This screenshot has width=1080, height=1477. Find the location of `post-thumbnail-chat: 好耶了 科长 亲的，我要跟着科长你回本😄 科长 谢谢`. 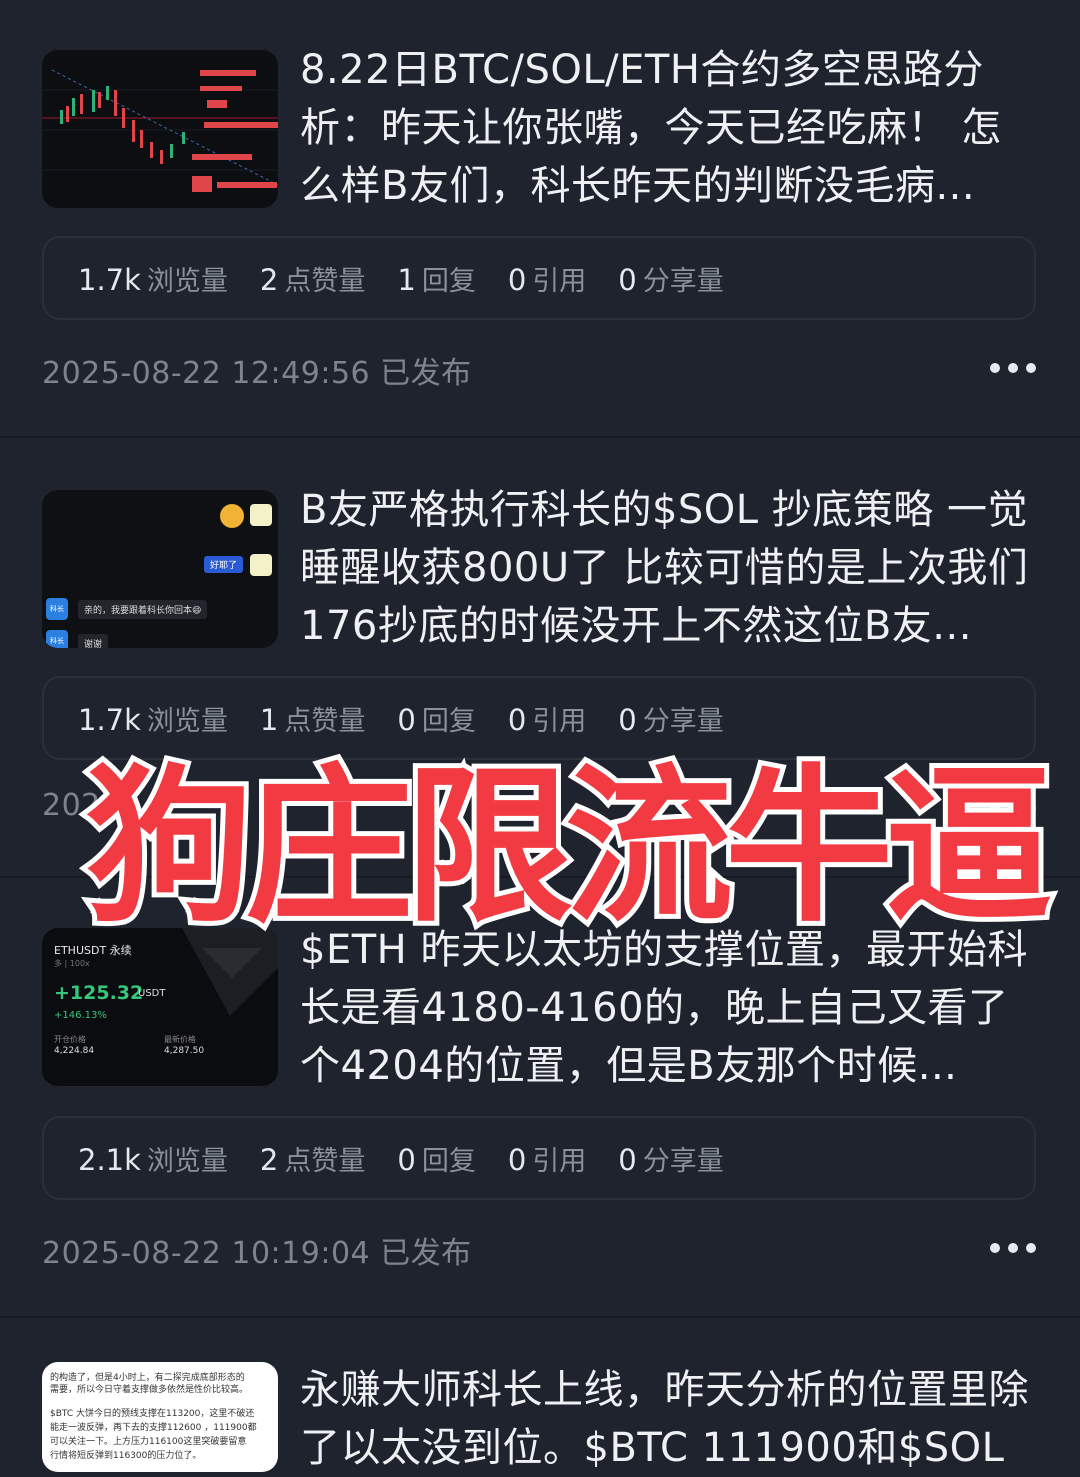

post-thumbnail-chat: 好耶了 科长 亲的，我要跟着科长你回本😄 科长 谢谢 is located at coordinates (160, 569).